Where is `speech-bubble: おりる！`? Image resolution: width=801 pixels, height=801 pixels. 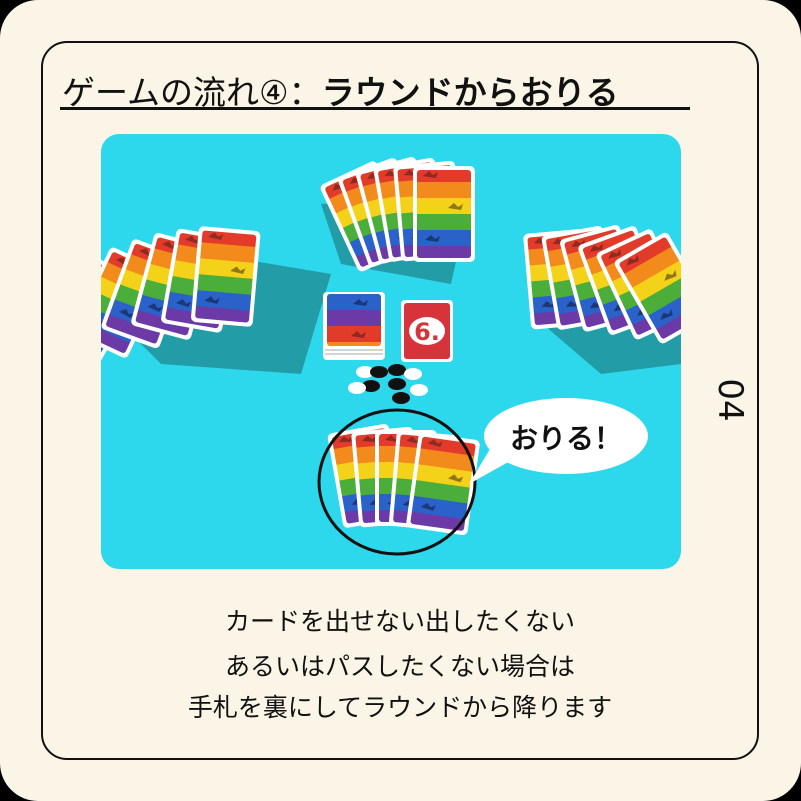 speech-bubble: おりる！ is located at coordinates (558, 441).